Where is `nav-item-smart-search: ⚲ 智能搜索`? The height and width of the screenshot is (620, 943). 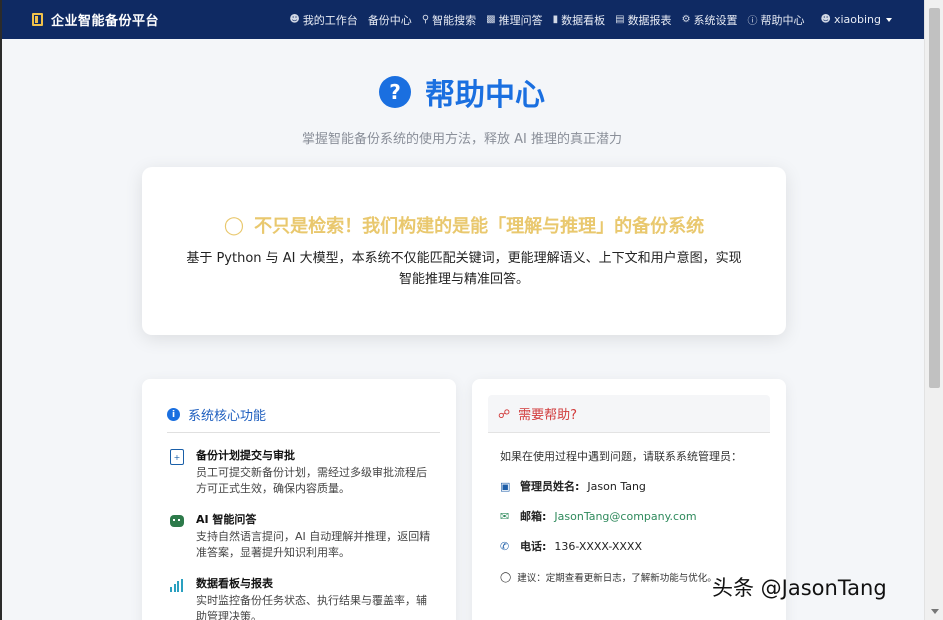
nav-item-smart-search: ⚲ 智能搜索 is located at coordinates (449, 20).